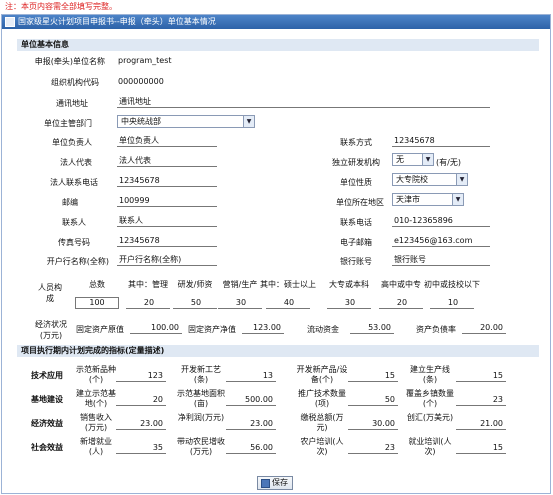 This screenshot has width=553, height=495. Describe the element at coordinates (430, 446) in the screenshot. I see `indicator-label: 就业培训(人次)` at that location.